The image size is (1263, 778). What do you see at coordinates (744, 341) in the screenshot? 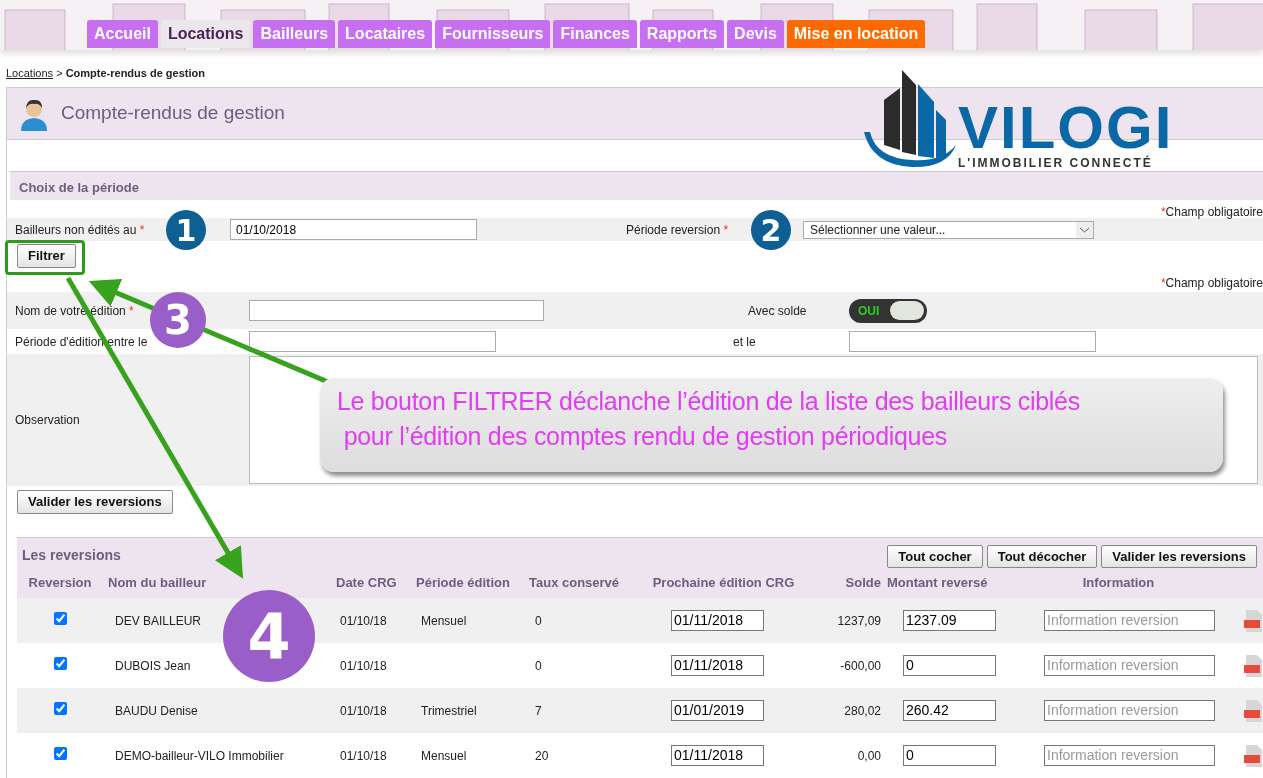
I see `field-label: et le` at bounding box center [744, 341].